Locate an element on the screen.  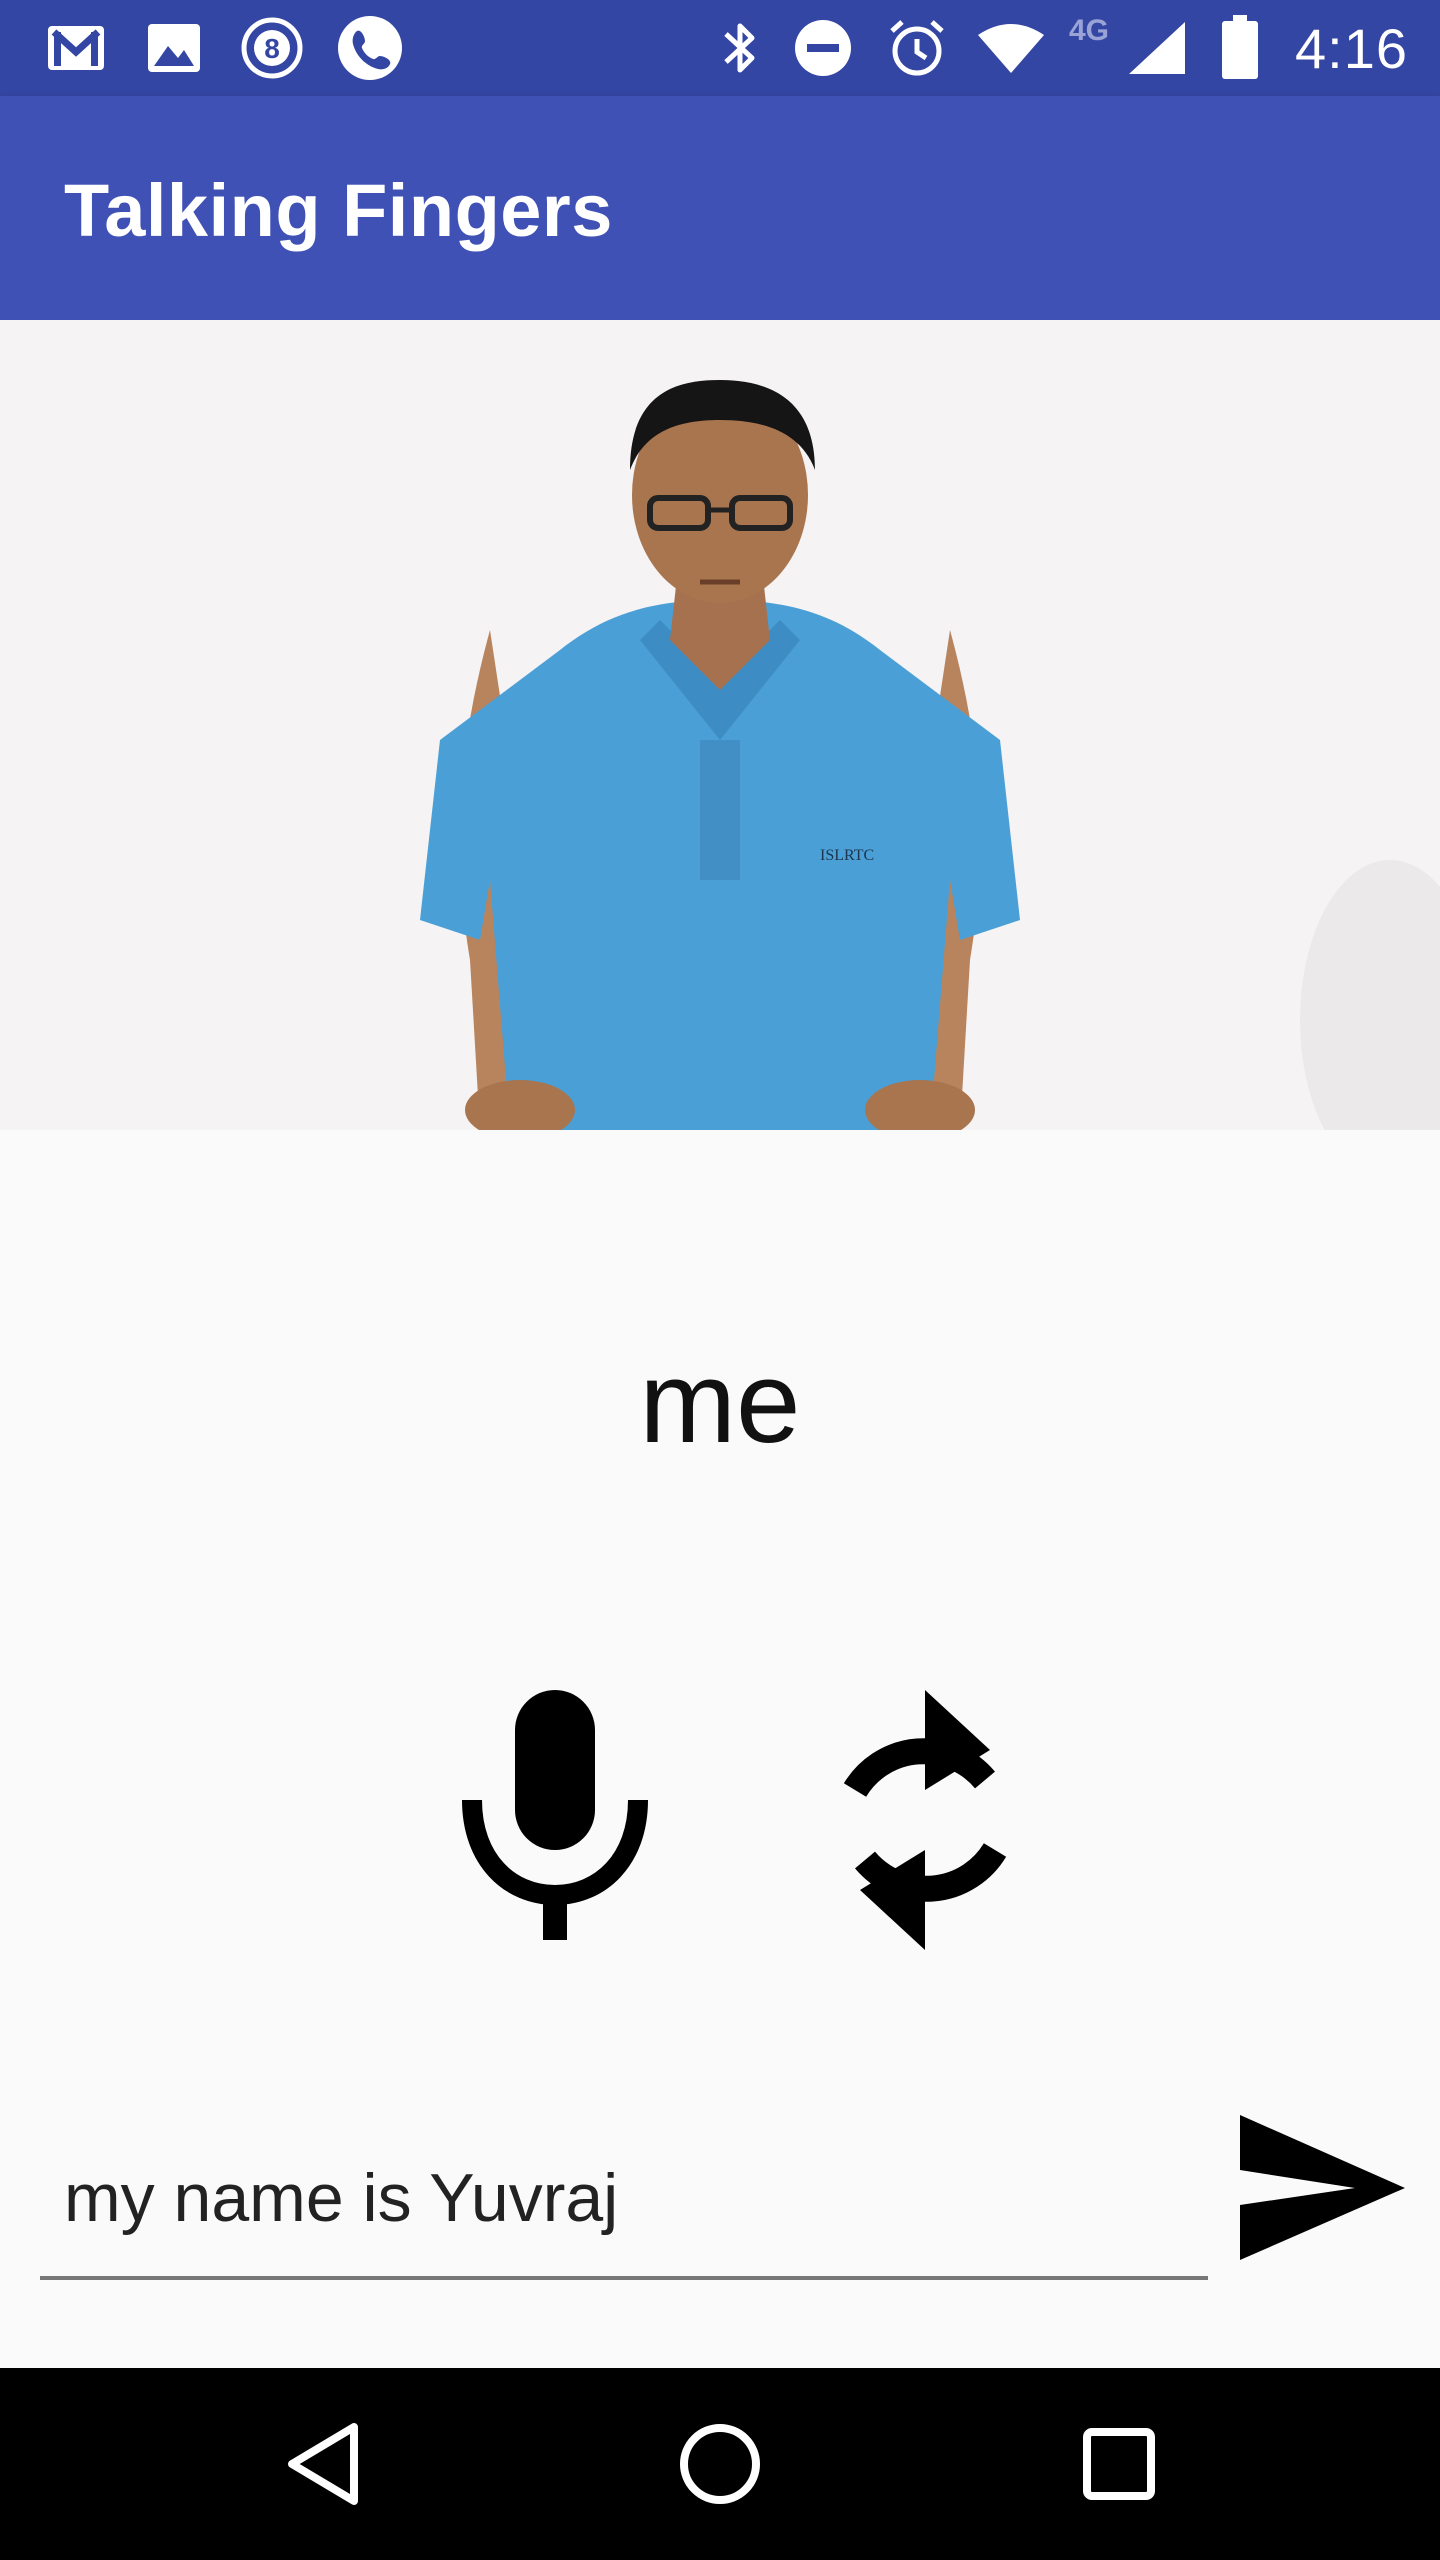
send-icon is located at coordinates (1322, 2187).